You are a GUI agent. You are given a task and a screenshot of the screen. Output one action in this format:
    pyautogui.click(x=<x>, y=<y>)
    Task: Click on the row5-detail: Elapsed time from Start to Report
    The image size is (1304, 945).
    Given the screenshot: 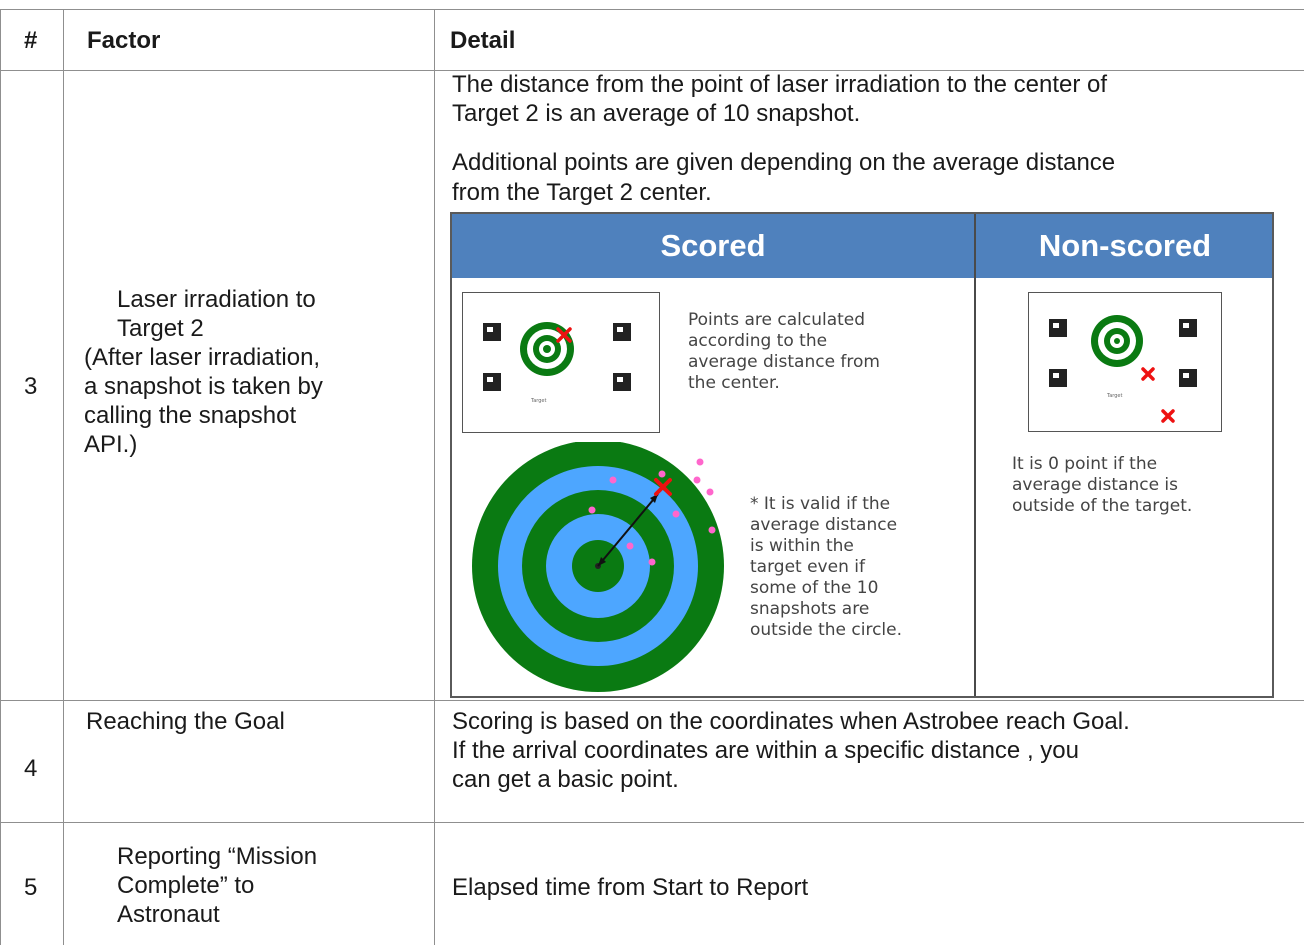 What is the action you would take?
    pyautogui.click(x=630, y=887)
    